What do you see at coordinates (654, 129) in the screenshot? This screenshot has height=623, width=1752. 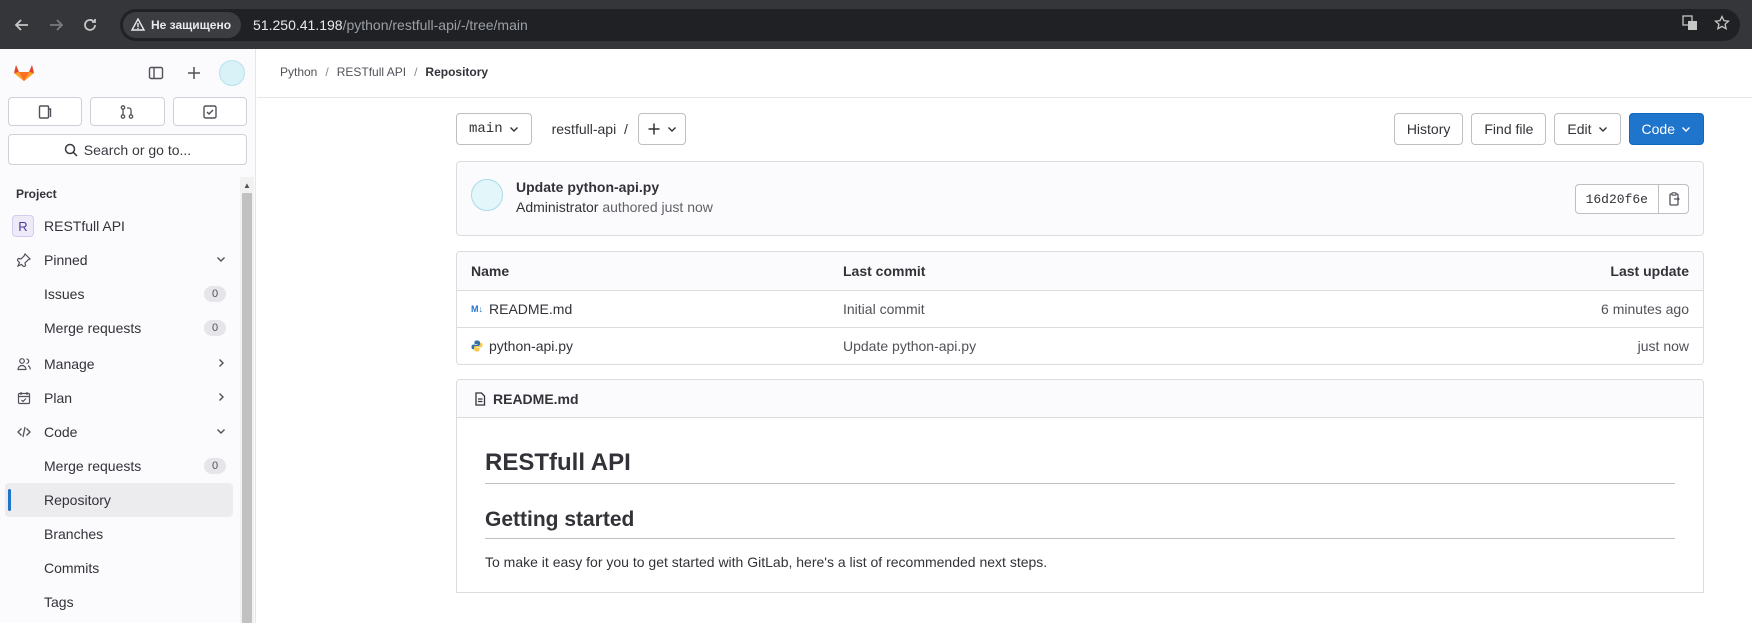 I see `plus-icon` at bounding box center [654, 129].